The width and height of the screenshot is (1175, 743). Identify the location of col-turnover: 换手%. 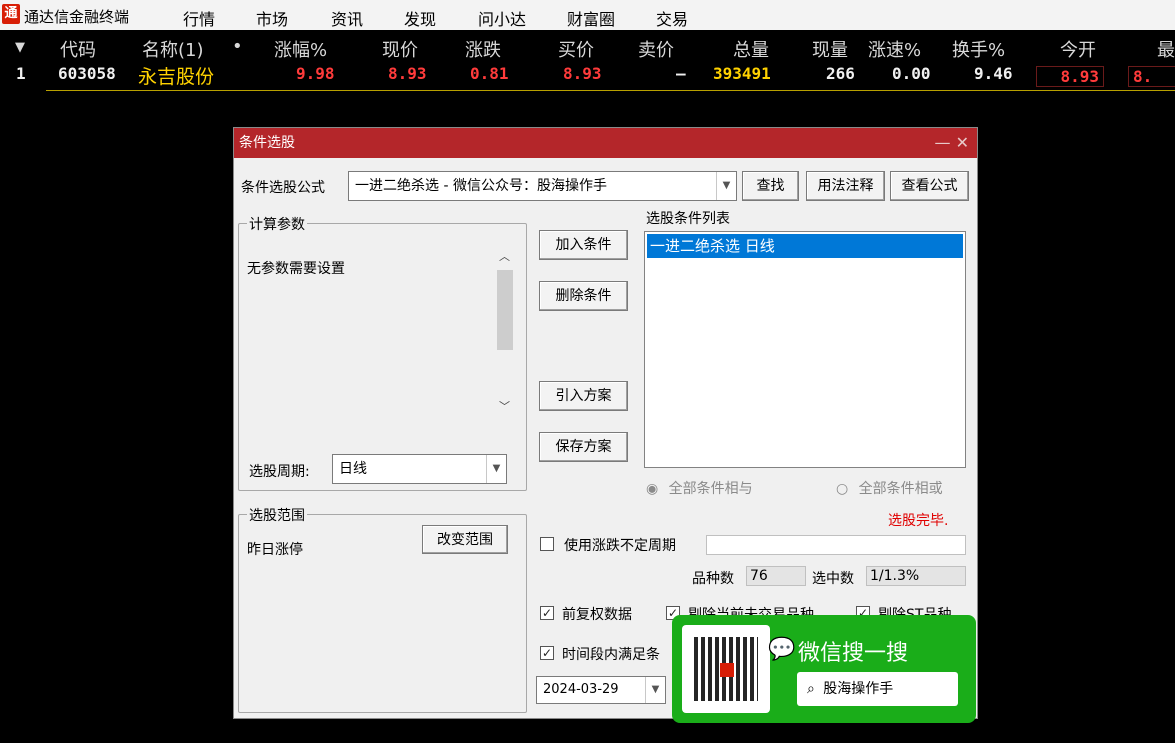
(978, 49).